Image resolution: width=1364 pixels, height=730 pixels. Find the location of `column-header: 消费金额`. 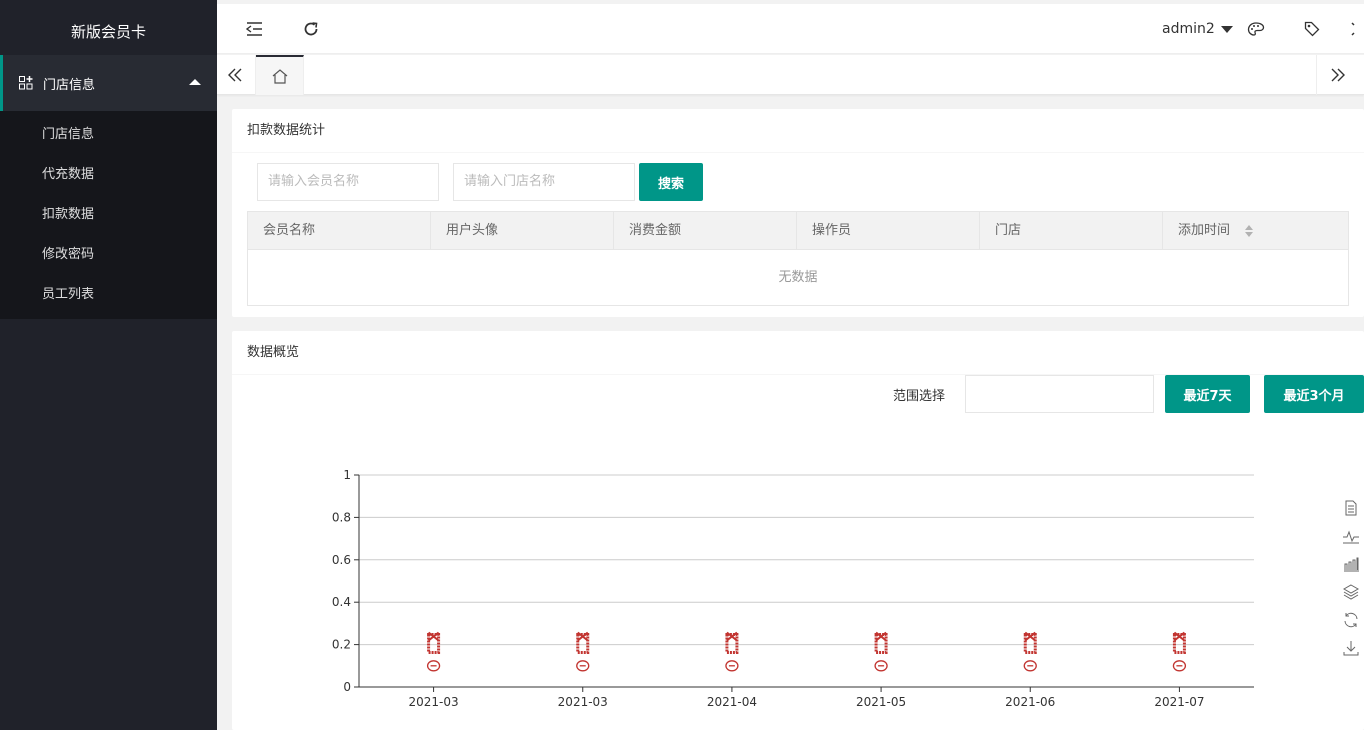

column-header: 消费金额 is located at coordinates (705, 231).